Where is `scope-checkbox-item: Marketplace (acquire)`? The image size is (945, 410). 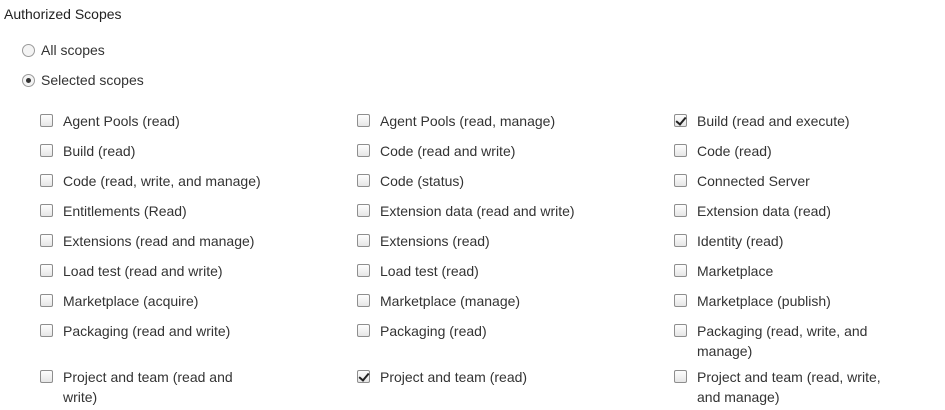 scope-checkbox-item: Marketplace (acquire) is located at coordinates (198, 303).